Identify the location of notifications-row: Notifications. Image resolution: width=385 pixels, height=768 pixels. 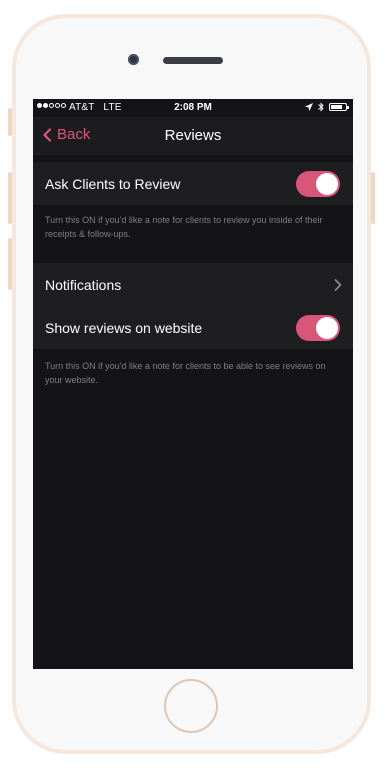
(193, 284).